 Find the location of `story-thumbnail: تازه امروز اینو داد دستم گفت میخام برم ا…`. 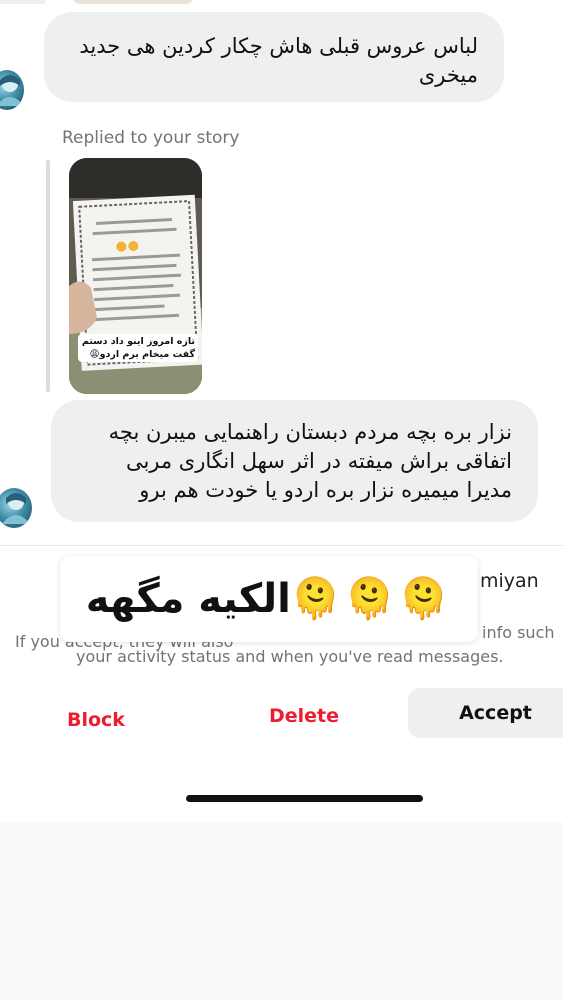

story-thumbnail: تازه امروز اینو داد دستم گفت میخام برم ا… is located at coordinates (135, 276).